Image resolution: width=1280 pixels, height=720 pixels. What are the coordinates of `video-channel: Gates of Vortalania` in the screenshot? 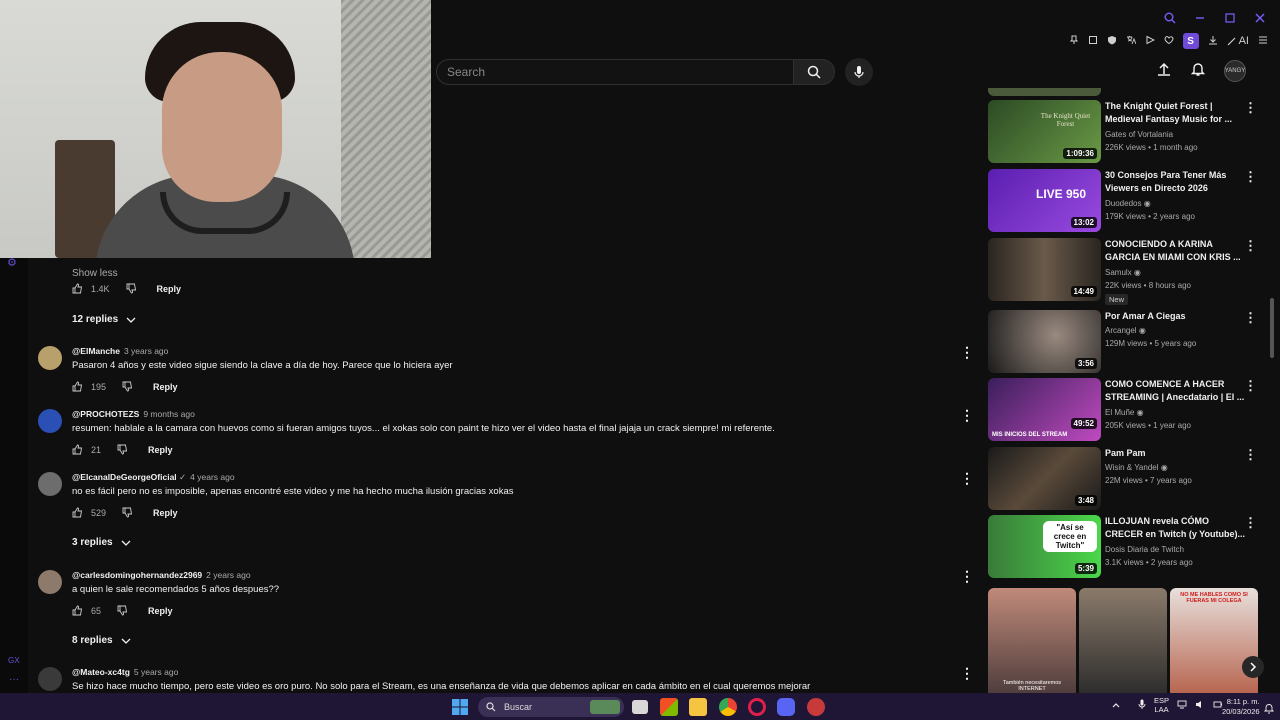 It's located at (1139, 134).